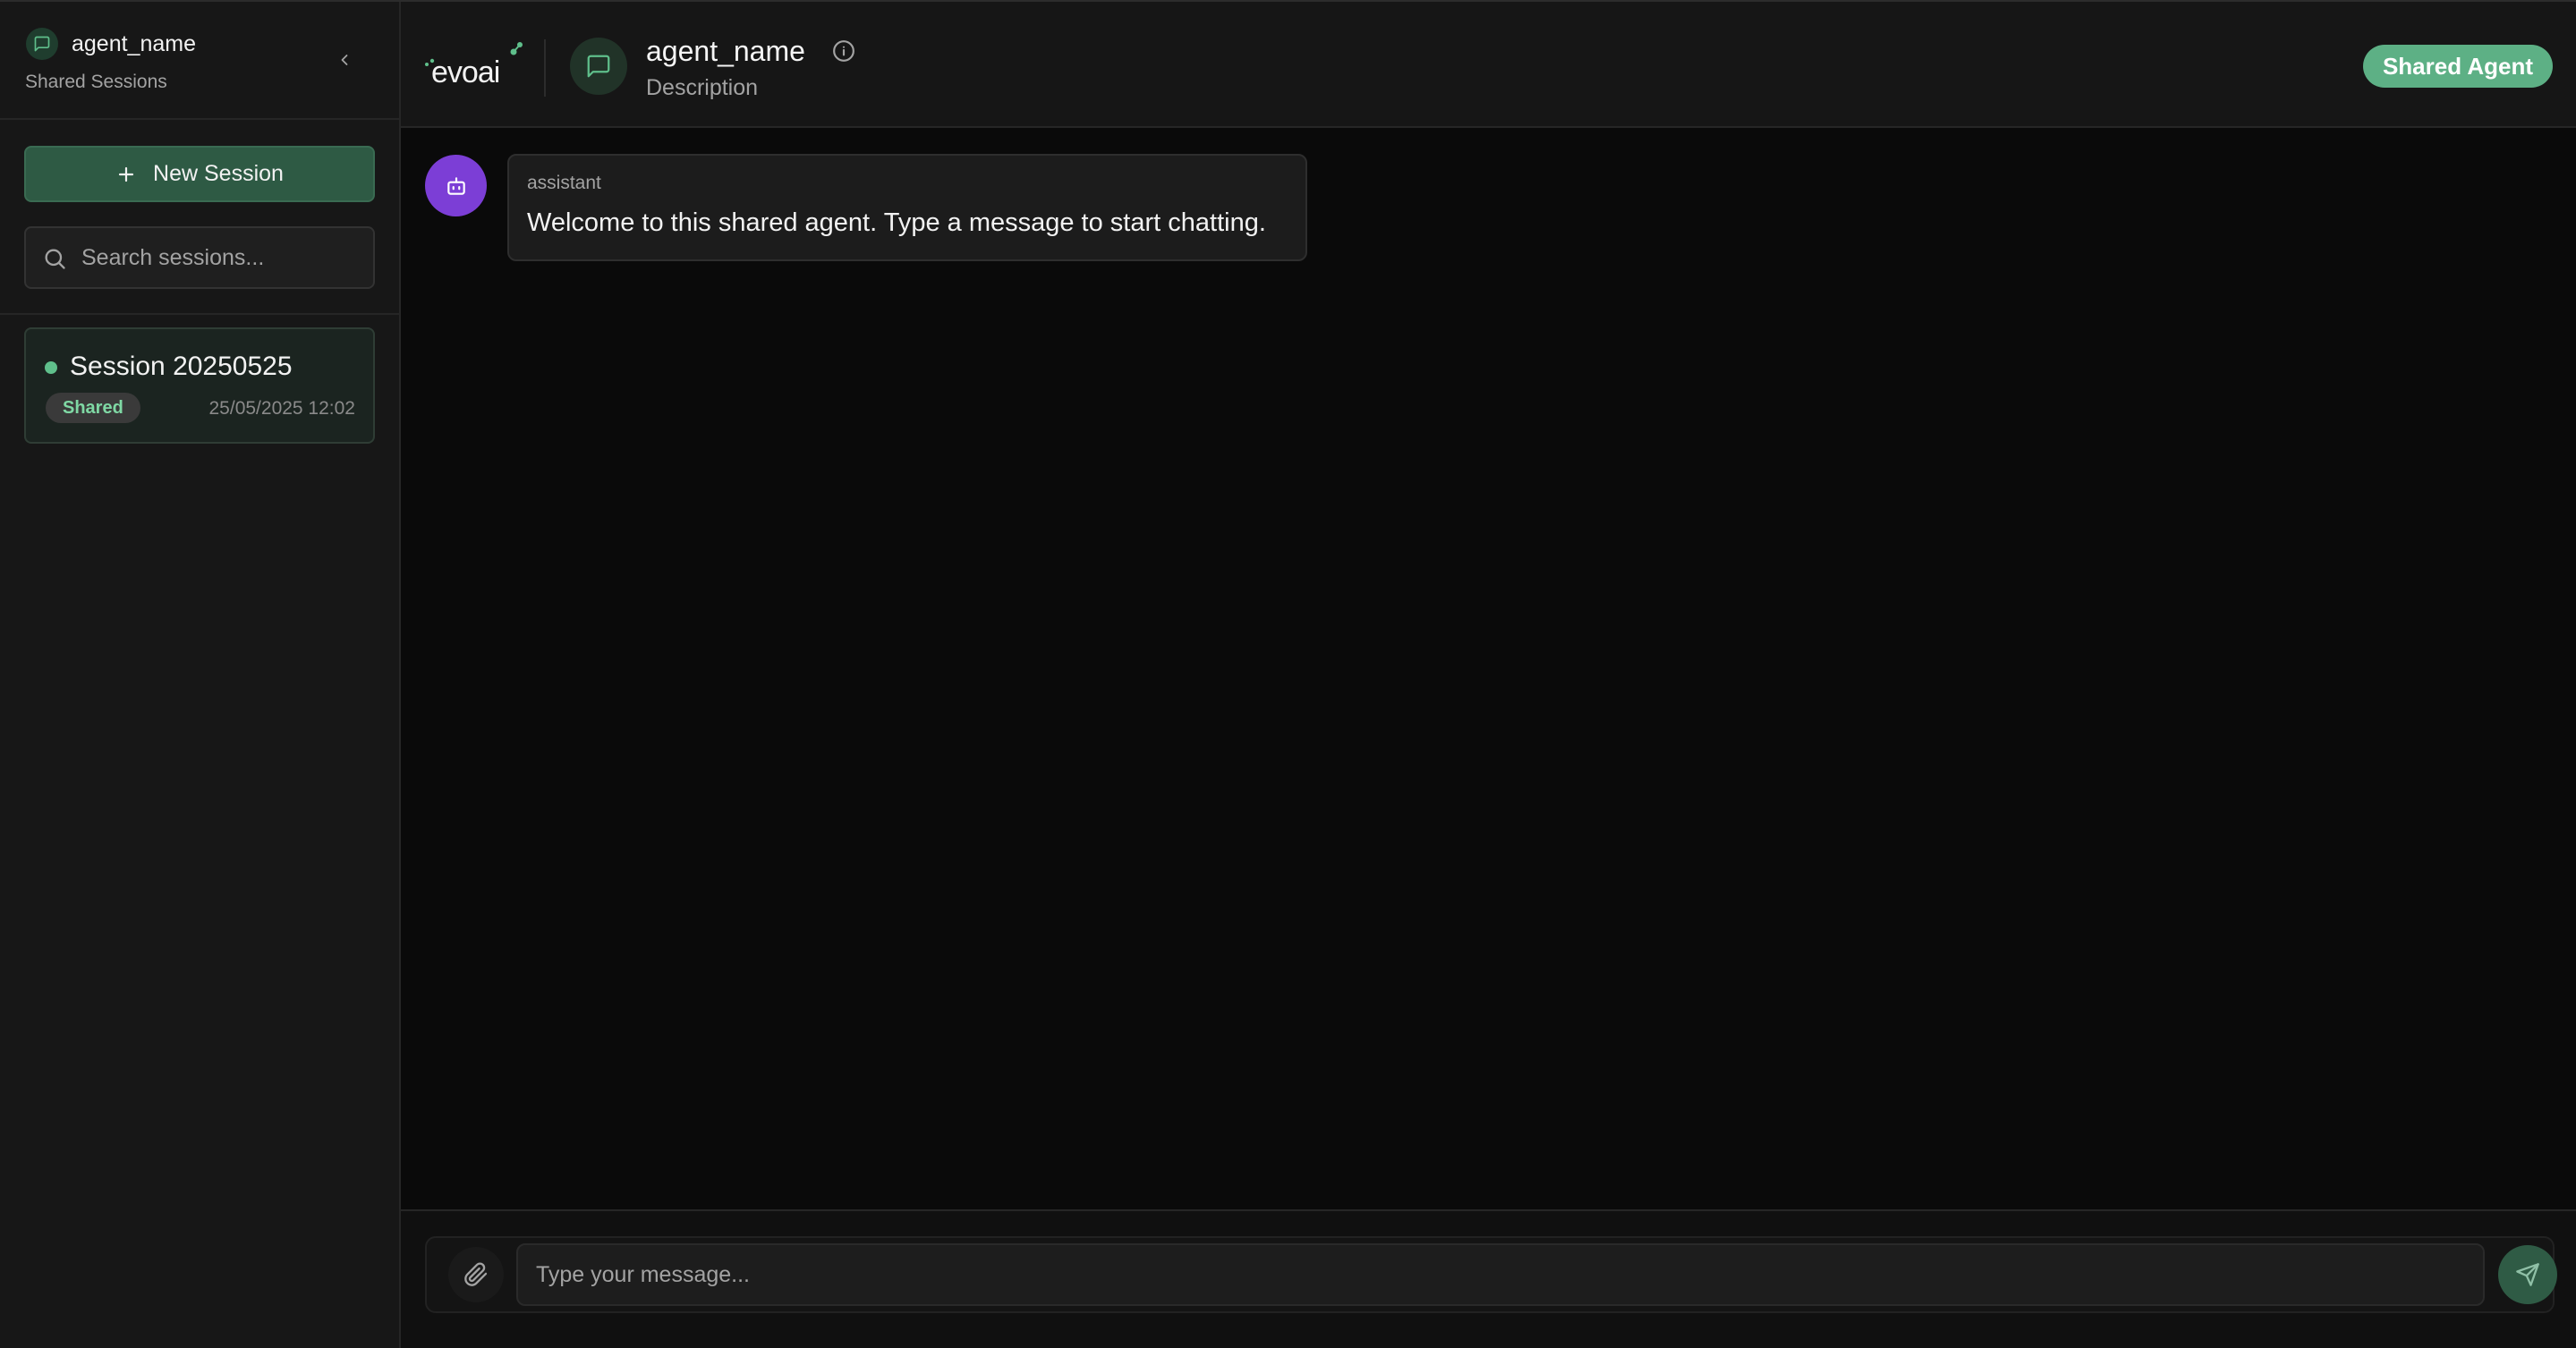 This screenshot has width=2576, height=1348. Describe the element at coordinates (126, 174) in the screenshot. I see `plus-icon` at that location.